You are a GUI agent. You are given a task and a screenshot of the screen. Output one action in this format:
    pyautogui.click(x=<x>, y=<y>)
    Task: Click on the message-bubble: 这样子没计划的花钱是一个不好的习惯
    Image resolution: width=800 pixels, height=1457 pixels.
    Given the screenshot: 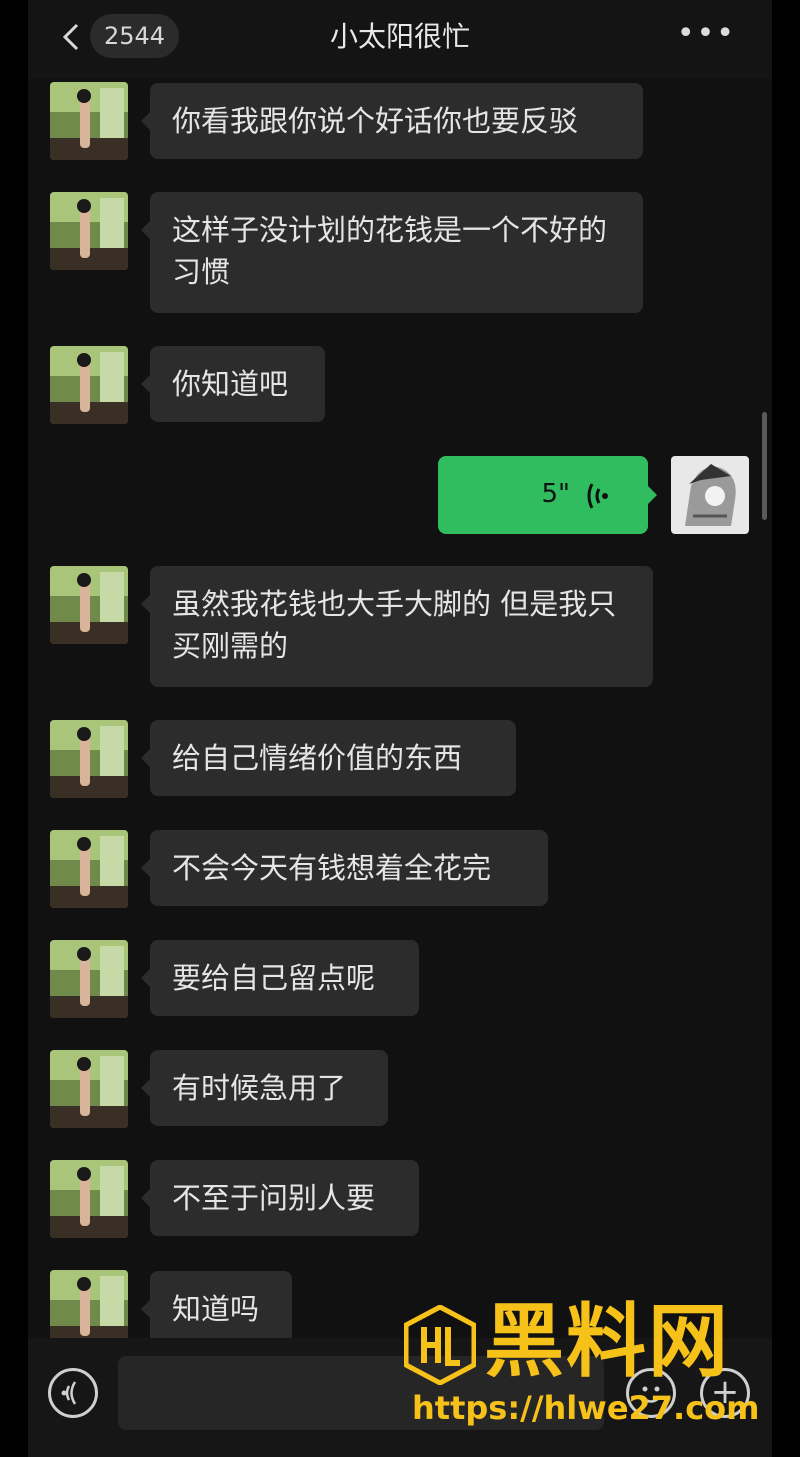 What is the action you would take?
    pyautogui.click(x=392, y=252)
    